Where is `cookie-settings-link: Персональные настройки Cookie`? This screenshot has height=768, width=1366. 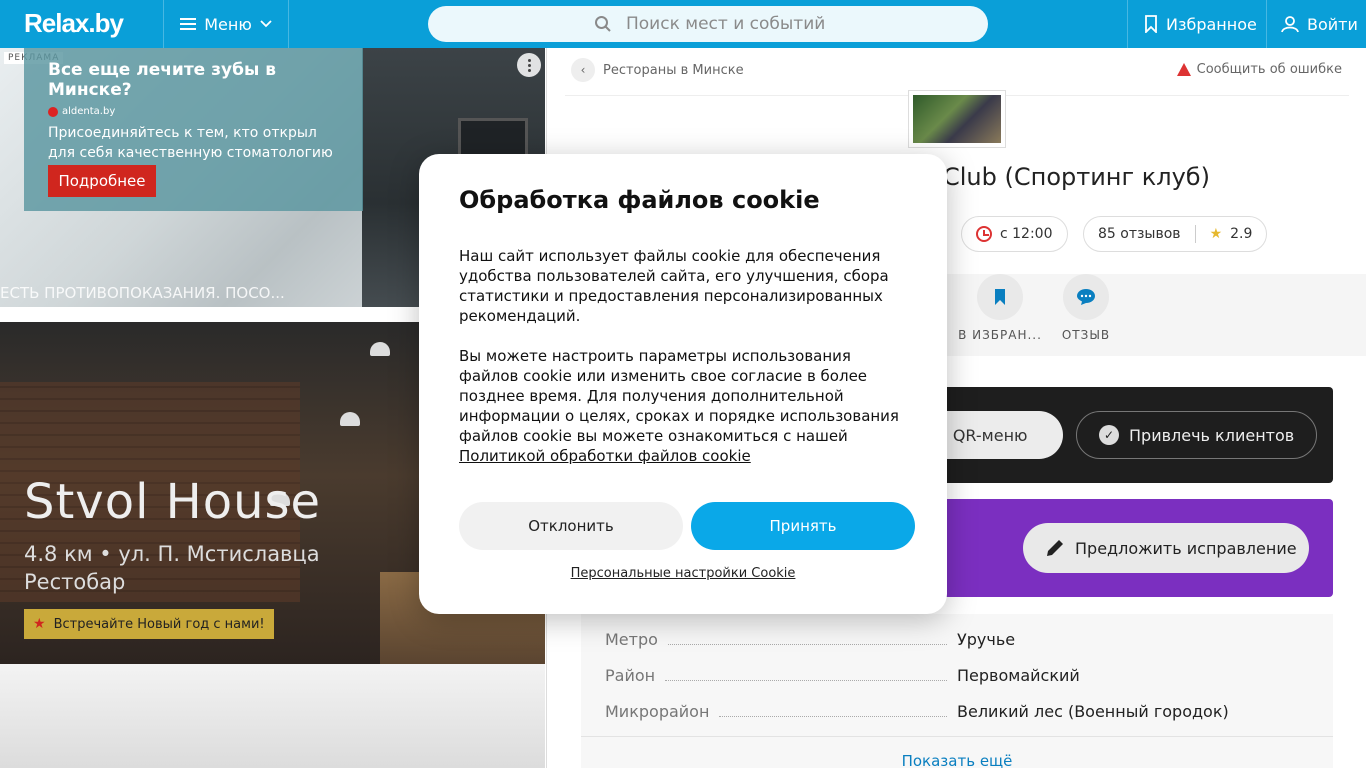 cookie-settings-link: Персональные настройки Cookie is located at coordinates (683, 573).